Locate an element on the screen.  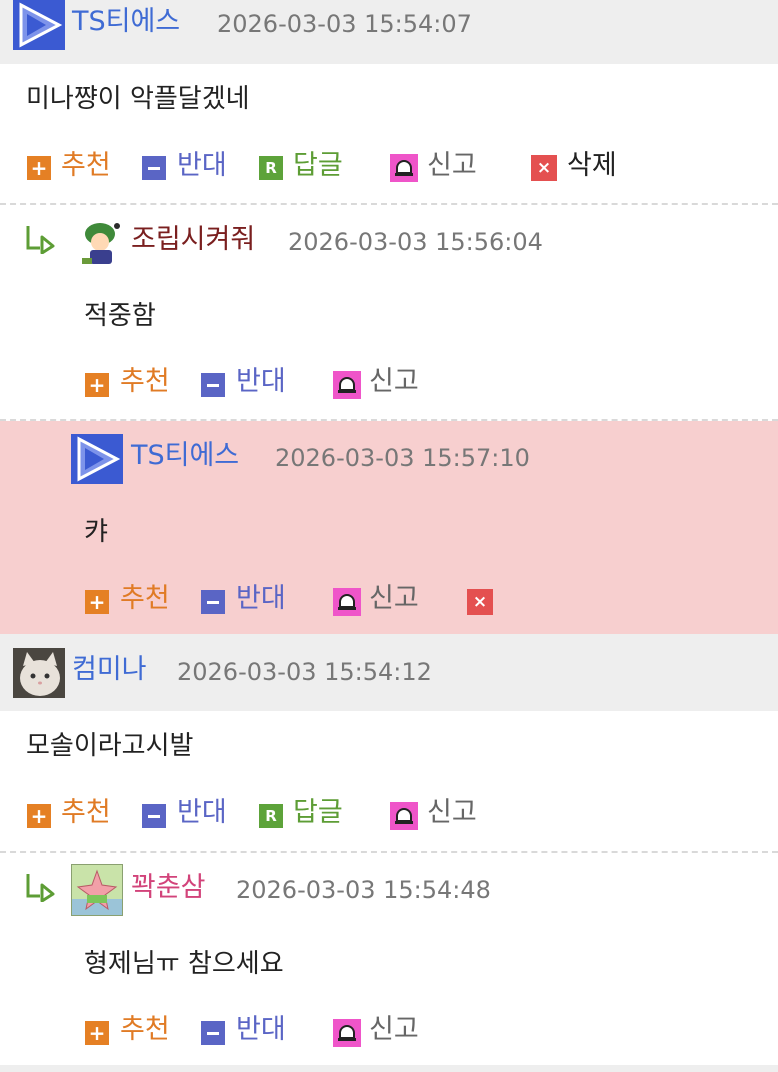
reply-author: TS티에스 is located at coordinates (185, 456).